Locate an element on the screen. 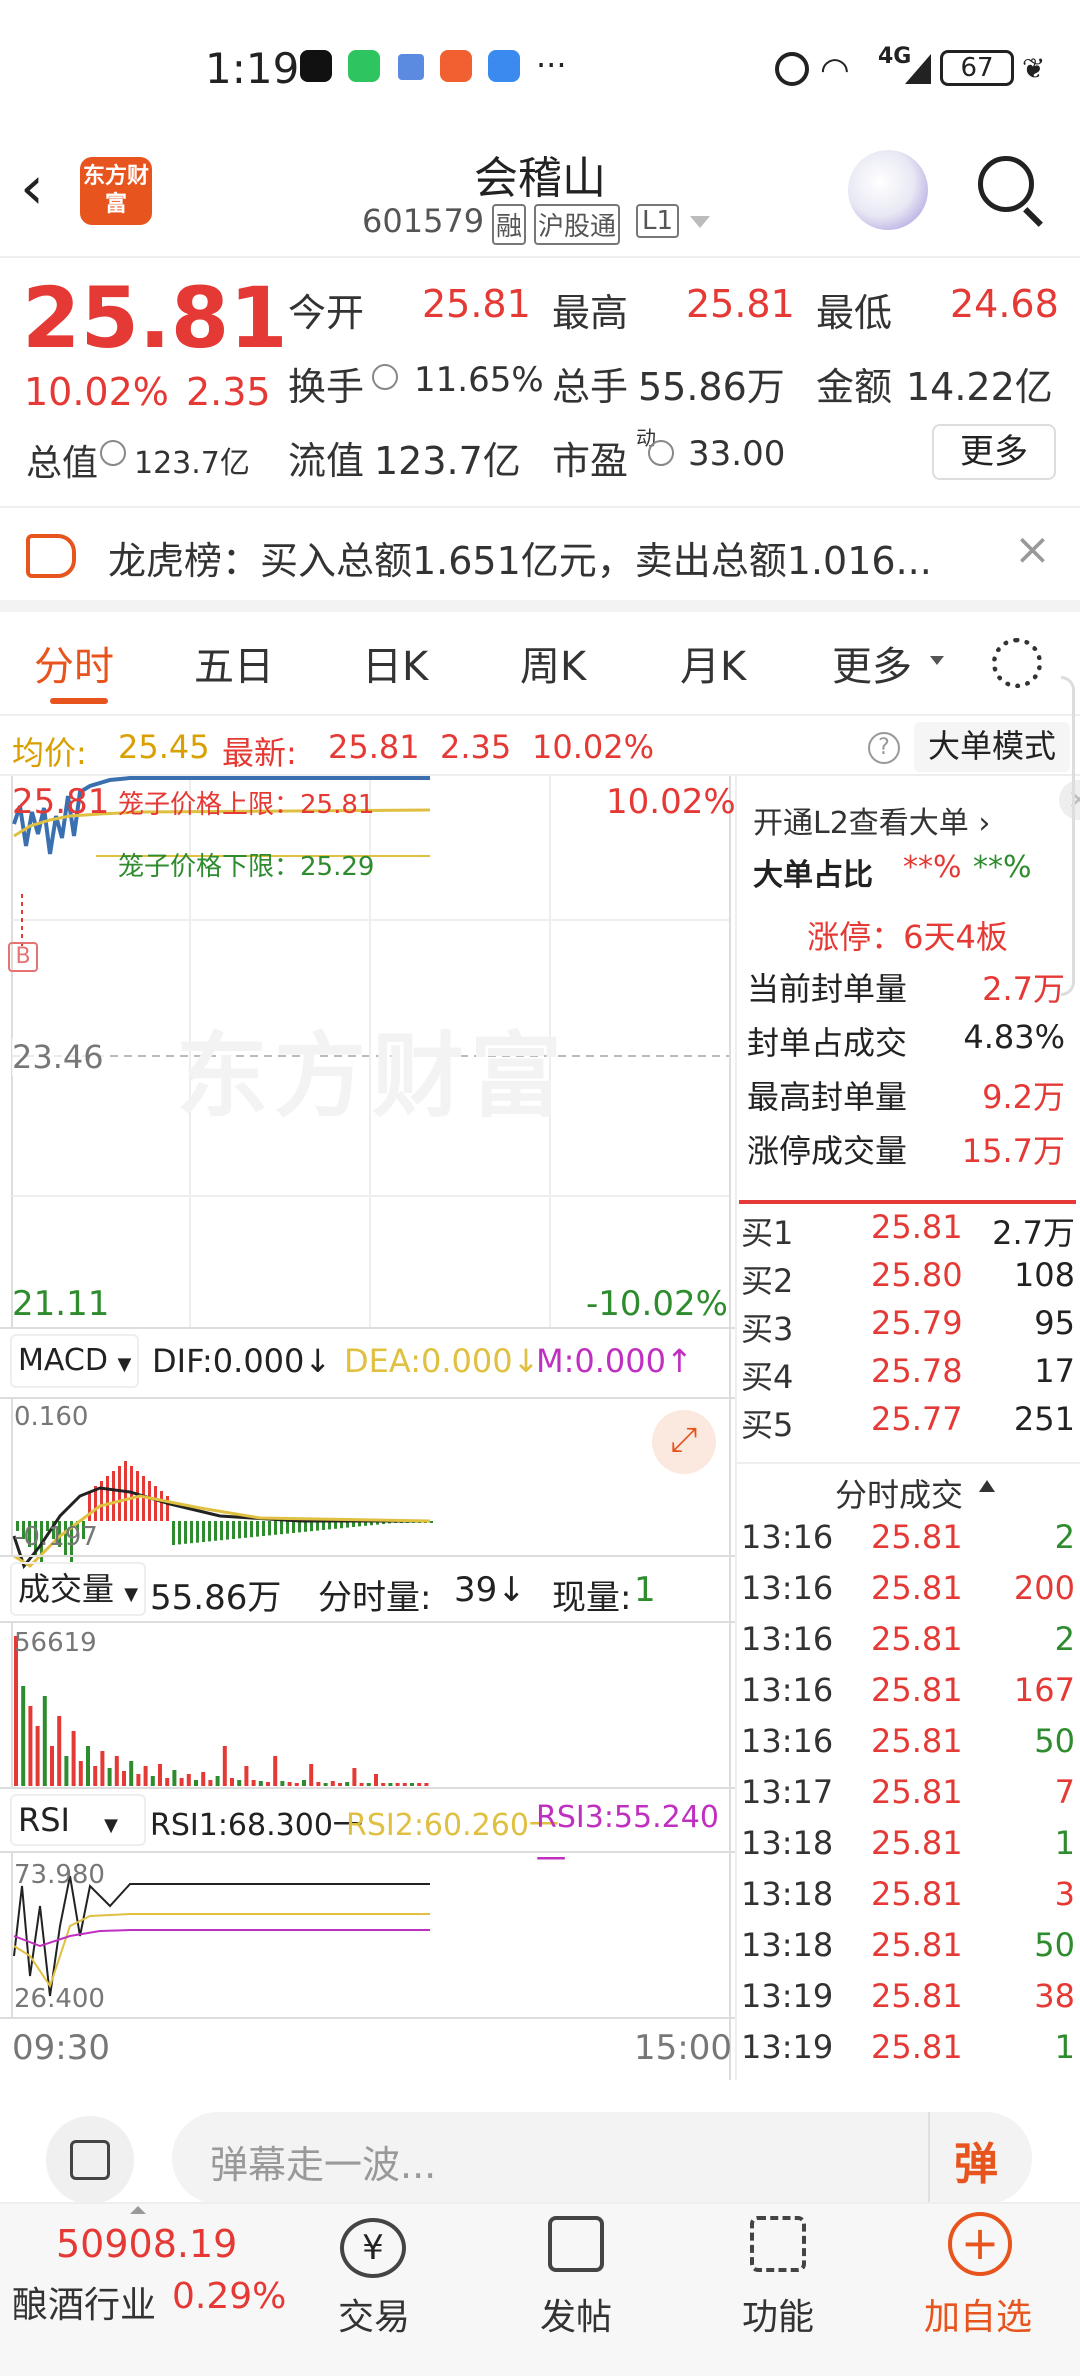 This screenshot has width=1080, height=2376. danmu-toggle-button: 弹 is located at coordinates (976, 2160).